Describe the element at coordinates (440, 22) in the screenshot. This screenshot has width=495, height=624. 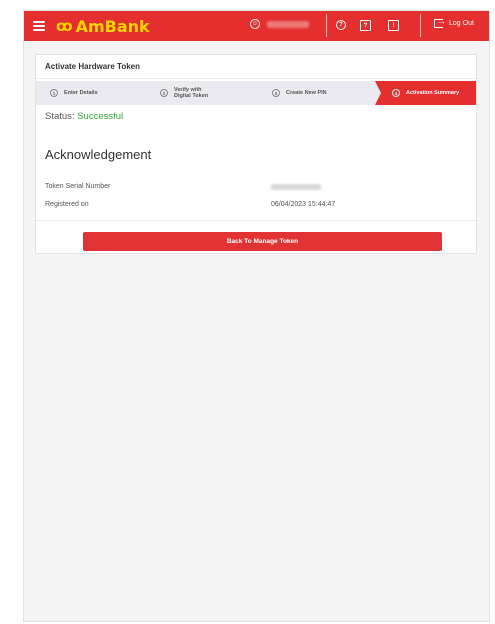
I see `logout-icon` at that location.